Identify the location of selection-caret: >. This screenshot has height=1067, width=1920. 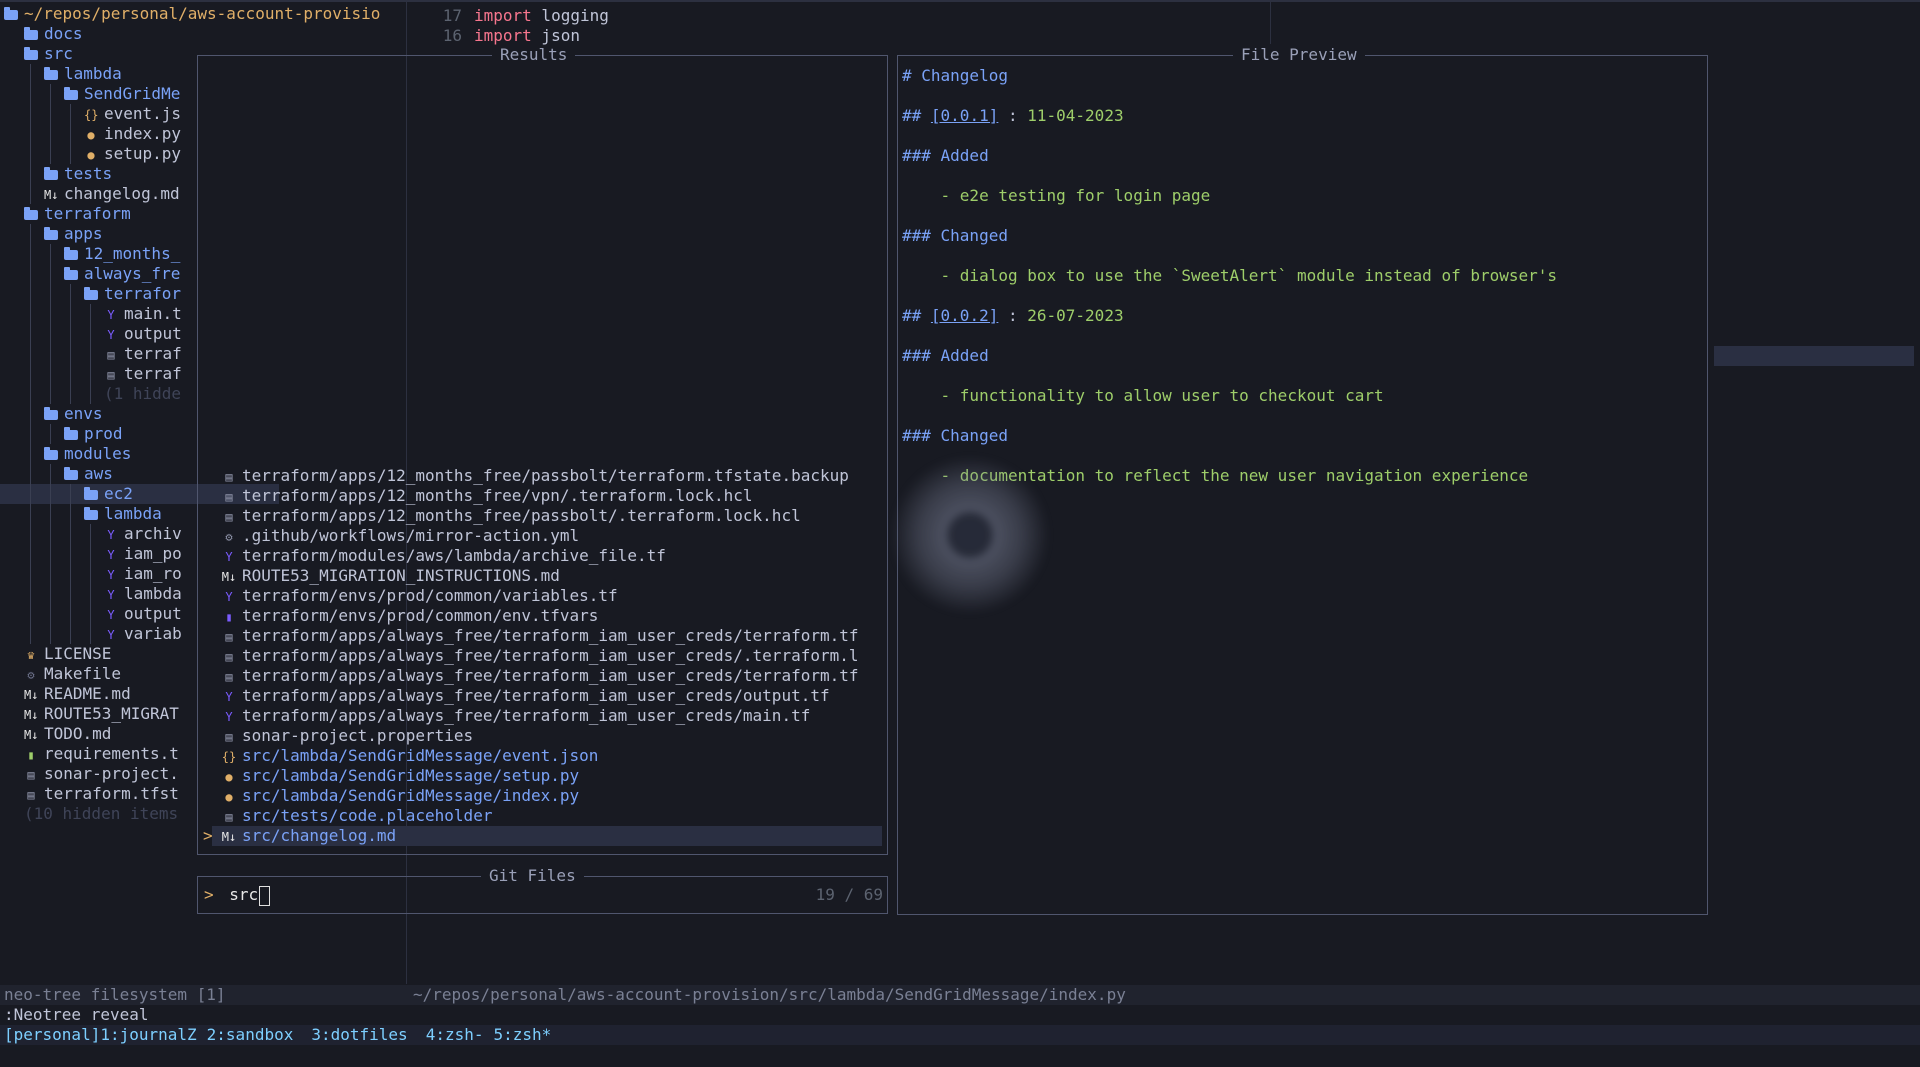
(208, 835).